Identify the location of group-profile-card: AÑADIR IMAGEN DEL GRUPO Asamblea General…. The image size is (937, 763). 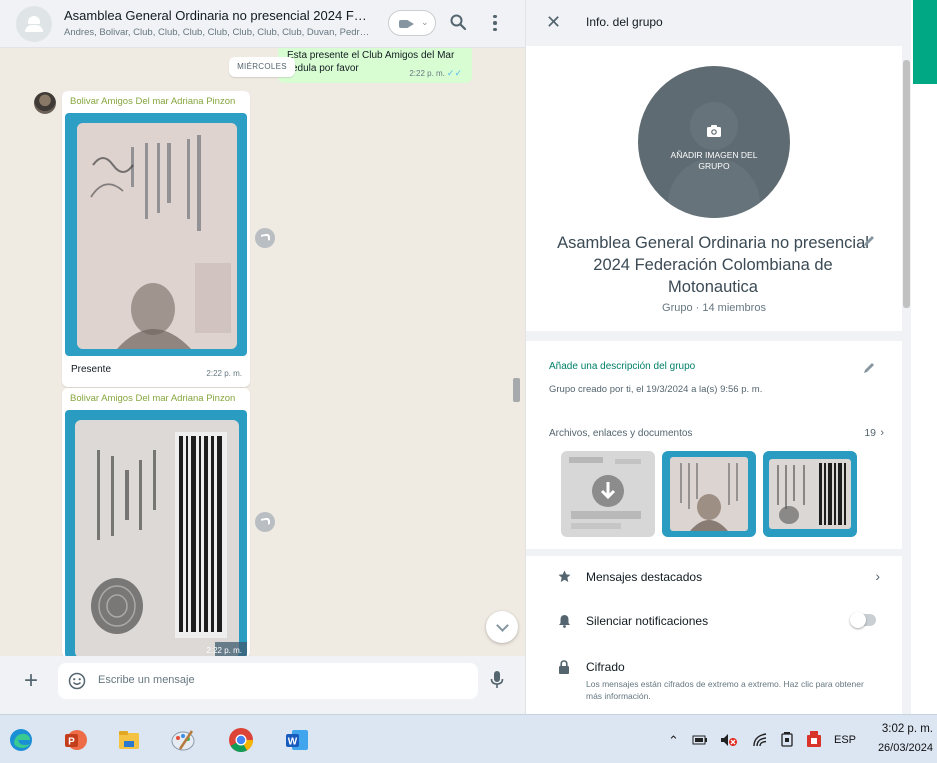
(714, 188).